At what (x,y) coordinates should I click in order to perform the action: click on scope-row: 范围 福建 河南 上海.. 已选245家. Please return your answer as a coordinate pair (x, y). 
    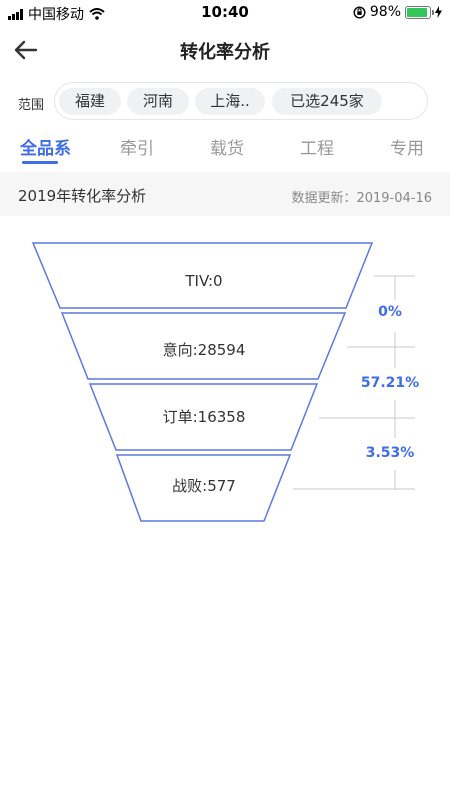
    Looking at the image, I should click on (225, 102).